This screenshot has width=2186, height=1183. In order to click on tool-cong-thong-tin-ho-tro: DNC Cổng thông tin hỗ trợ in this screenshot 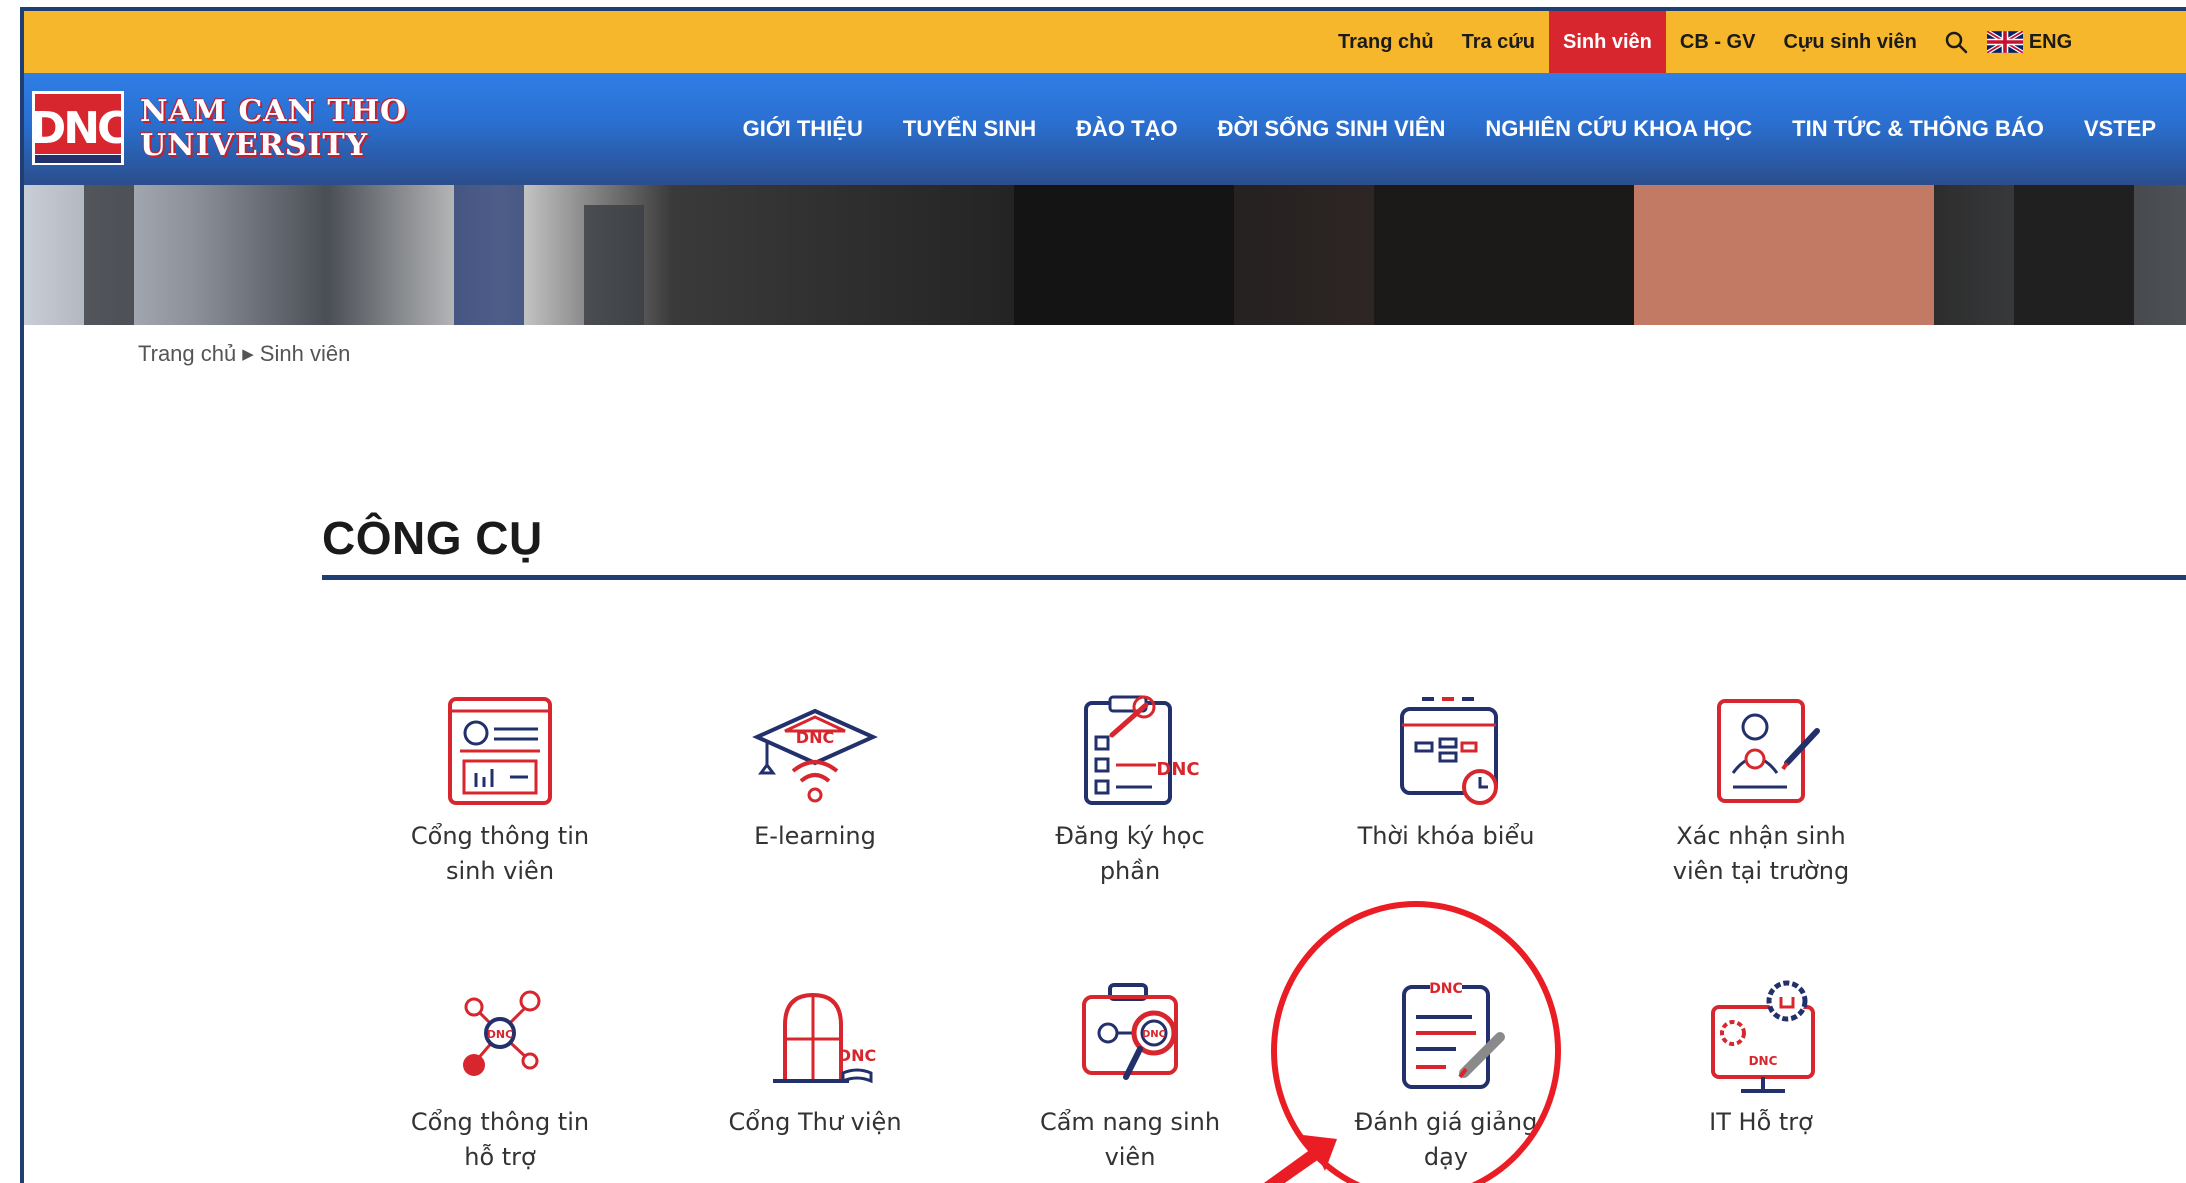, I will do `click(500, 1076)`.